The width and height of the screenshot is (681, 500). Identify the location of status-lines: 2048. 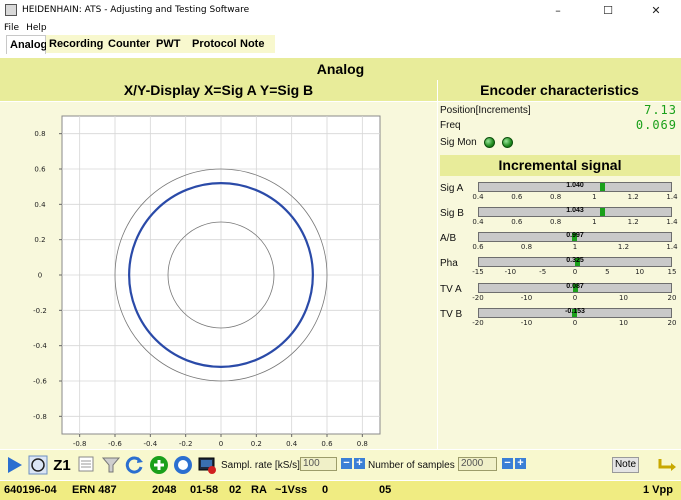
(164, 490).